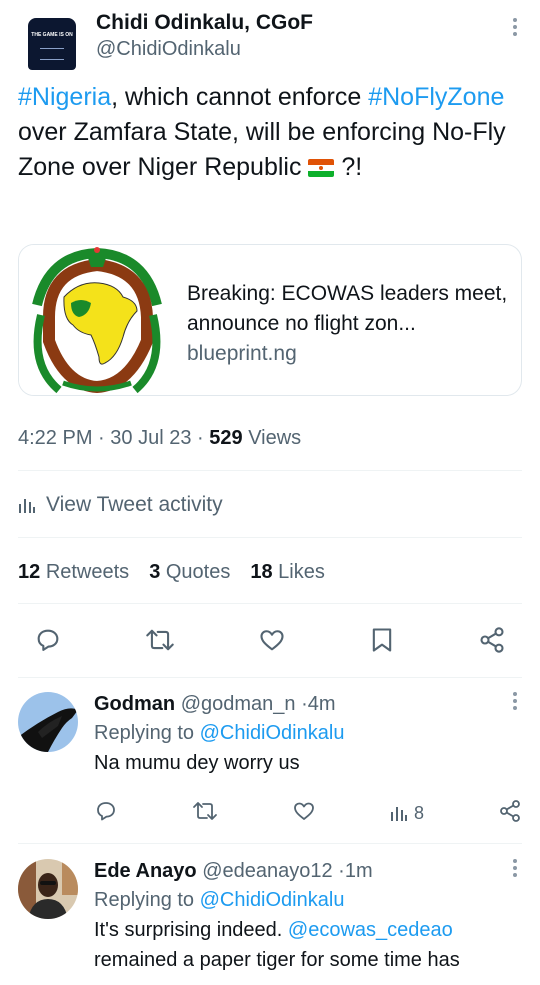 The image size is (540, 985). What do you see at coordinates (52, 54) in the screenshot?
I see `avatar-shirt-lines` at bounding box center [52, 54].